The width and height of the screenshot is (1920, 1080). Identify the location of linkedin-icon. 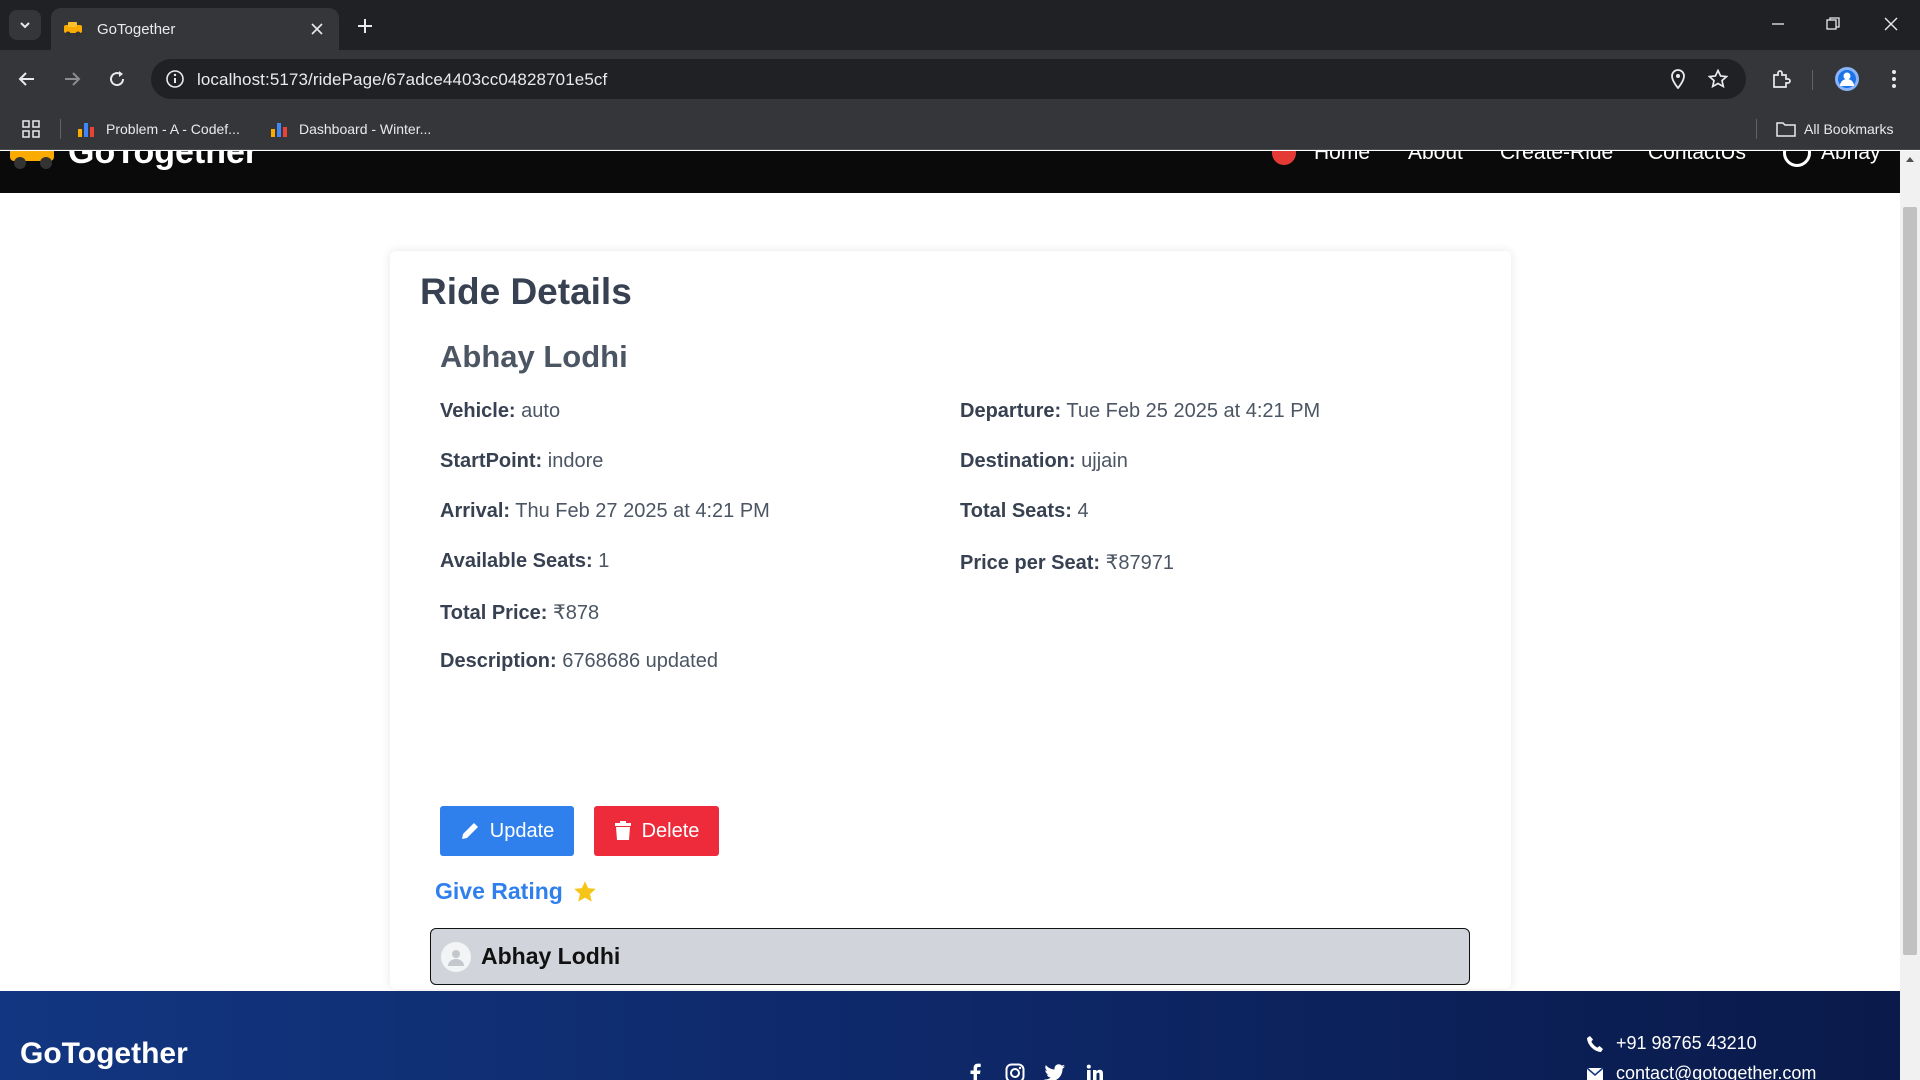
(1095, 1070).